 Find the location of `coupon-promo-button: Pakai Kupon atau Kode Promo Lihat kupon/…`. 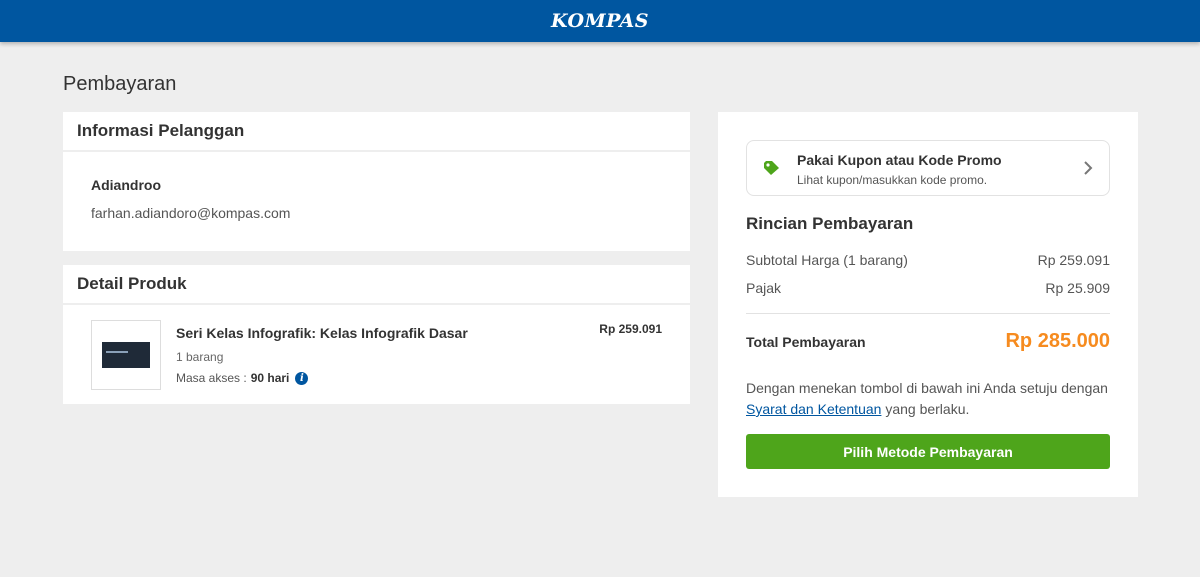

coupon-promo-button: Pakai Kupon atau Kode Promo Lihat kupon/… is located at coordinates (928, 168).